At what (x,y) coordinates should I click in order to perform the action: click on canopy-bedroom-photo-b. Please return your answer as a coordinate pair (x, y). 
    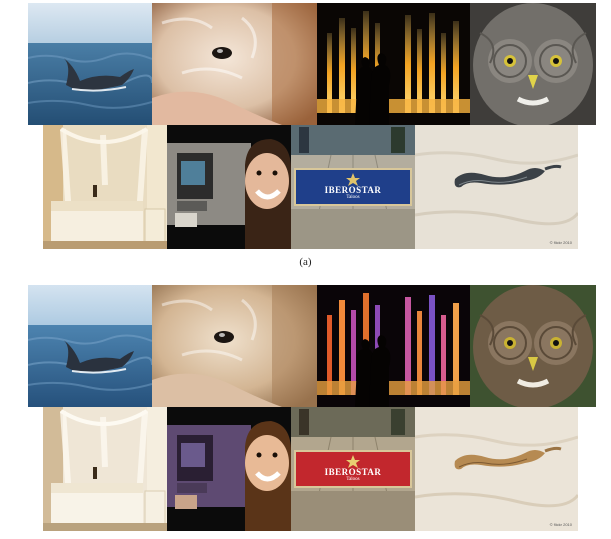
    Looking at the image, I should click on (105, 469).